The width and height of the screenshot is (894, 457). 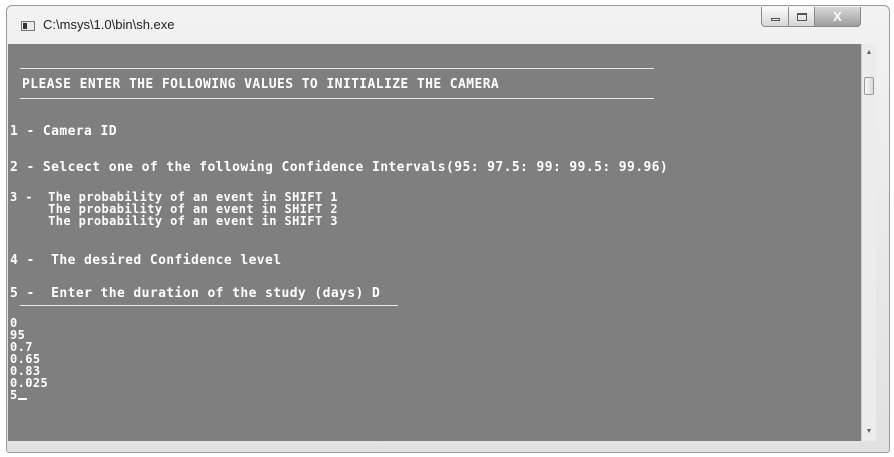 I want to click on banner-rule-top, so click(x=337, y=68).